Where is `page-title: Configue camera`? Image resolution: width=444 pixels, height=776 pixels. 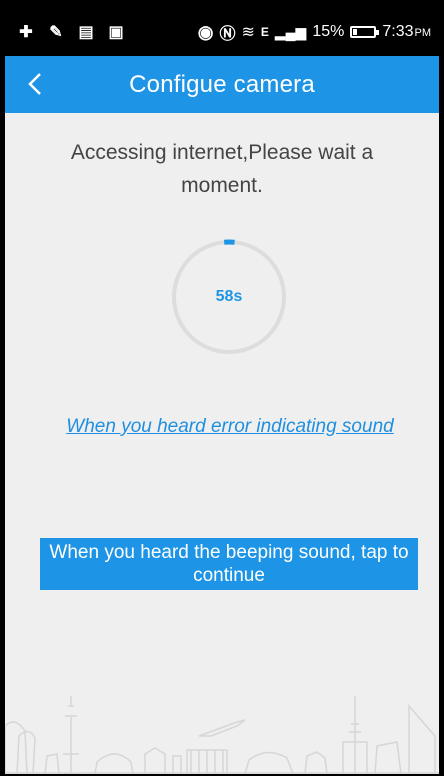
page-title: Configue camera is located at coordinates (222, 84).